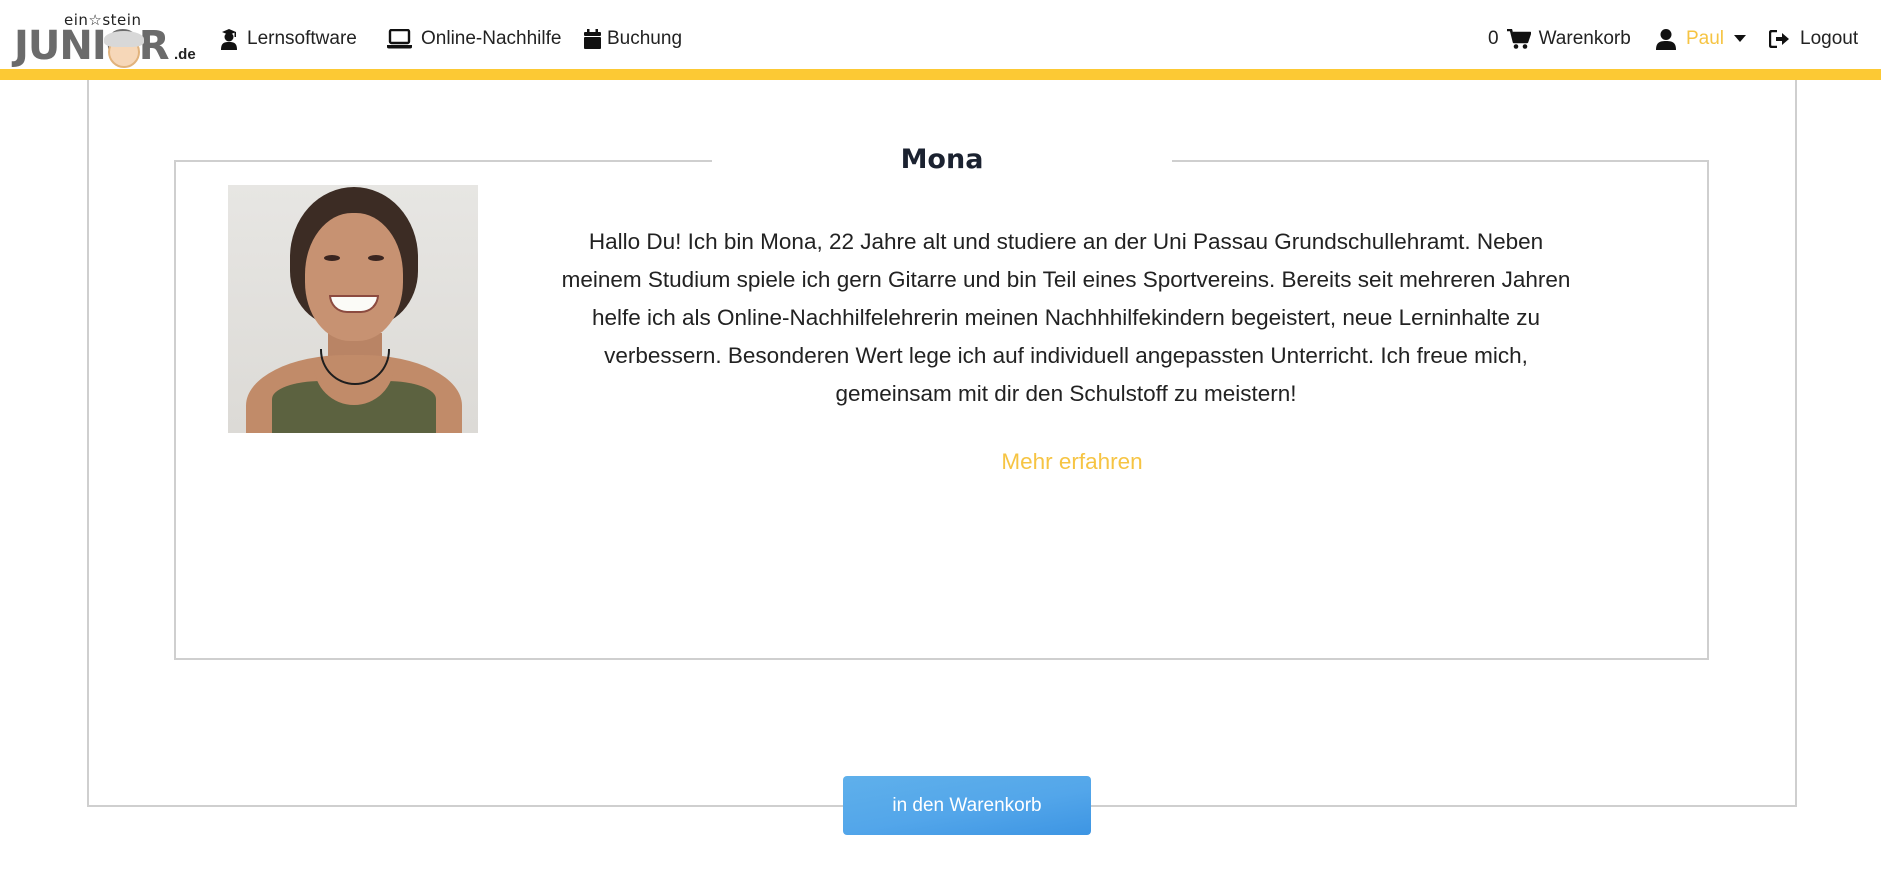 This screenshot has width=1881, height=885. I want to click on calendar-icon, so click(592, 39).